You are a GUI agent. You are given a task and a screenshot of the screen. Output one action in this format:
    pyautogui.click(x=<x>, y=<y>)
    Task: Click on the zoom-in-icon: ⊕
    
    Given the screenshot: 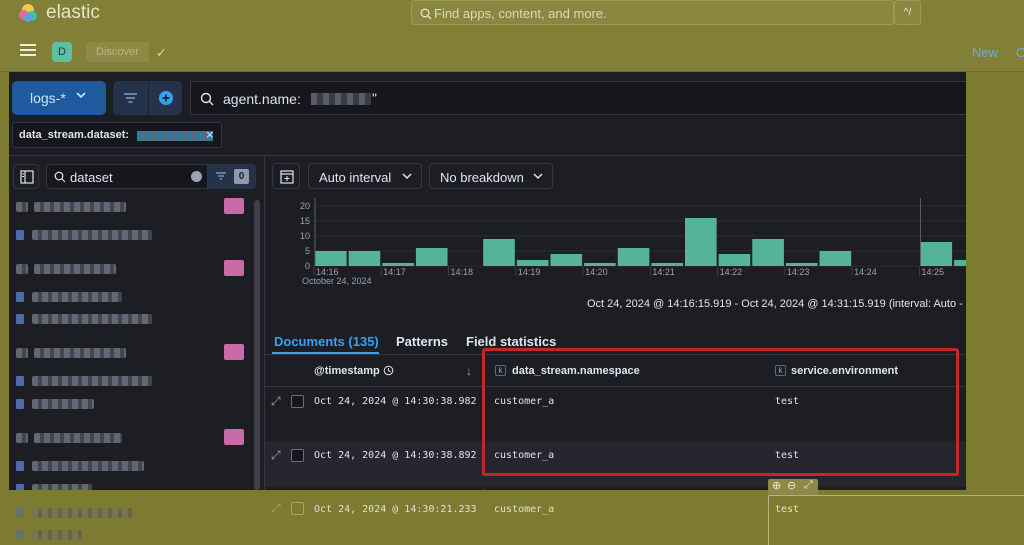 What is the action you would take?
    pyautogui.click(x=776, y=485)
    